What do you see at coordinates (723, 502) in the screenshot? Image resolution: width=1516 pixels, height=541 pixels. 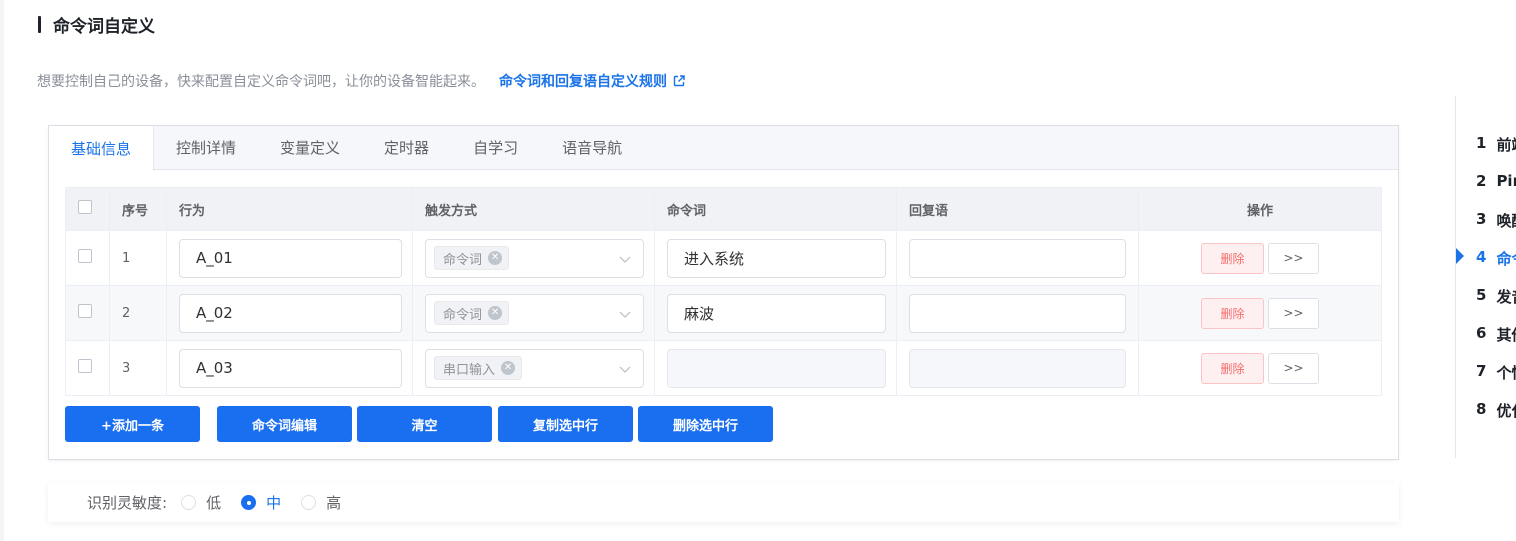 I see `sensitivity-row: 识别灵敏度: 低 中 高` at bounding box center [723, 502].